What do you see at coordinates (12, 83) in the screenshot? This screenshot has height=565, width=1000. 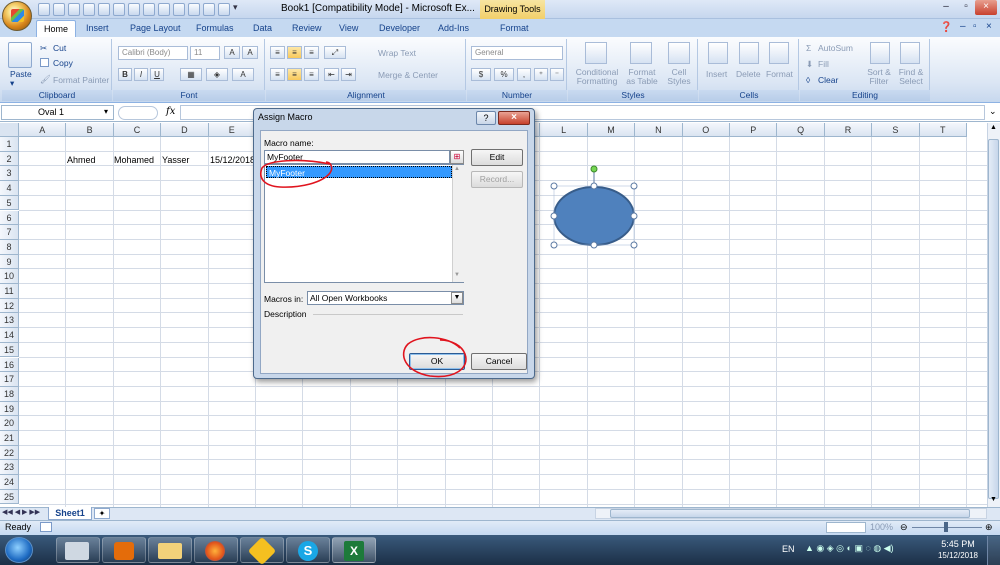 I see `paste-dropdown-icon: ▾` at bounding box center [12, 83].